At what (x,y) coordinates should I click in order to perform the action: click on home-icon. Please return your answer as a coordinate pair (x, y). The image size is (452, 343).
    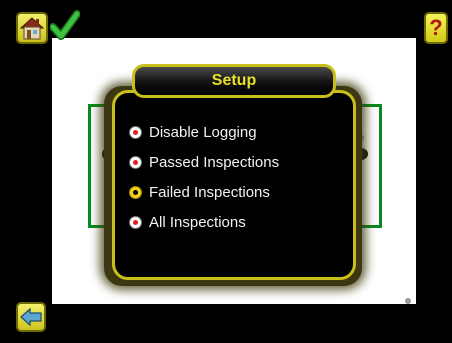
    Looking at the image, I should click on (32, 28).